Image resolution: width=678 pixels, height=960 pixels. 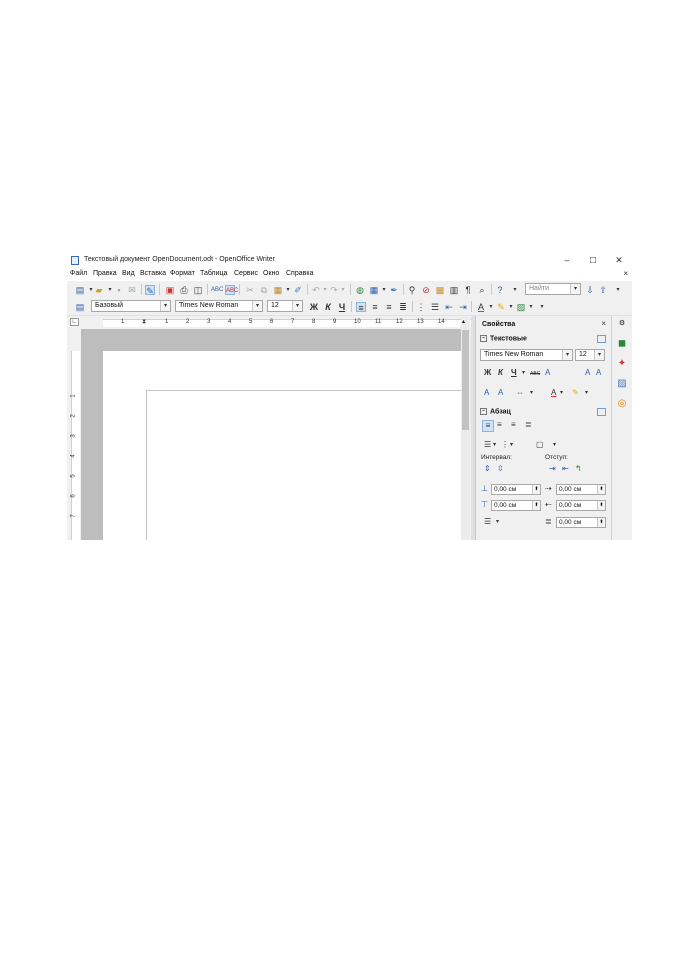 I want to click on after-indent-field: 0,00 см ⬍, so click(x=581, y=505).